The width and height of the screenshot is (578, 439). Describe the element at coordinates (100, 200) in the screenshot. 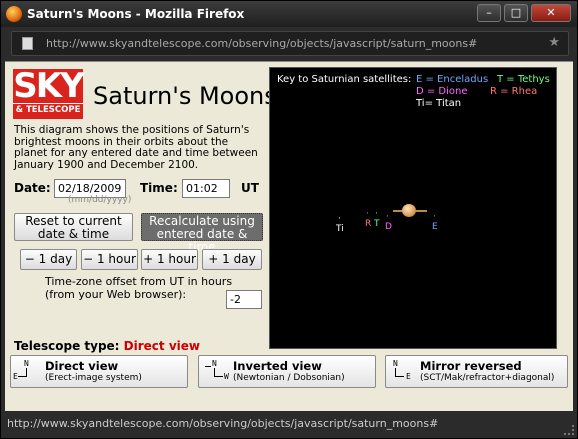

I see `date-hint: (mm/dd/yyyy)` at that location.